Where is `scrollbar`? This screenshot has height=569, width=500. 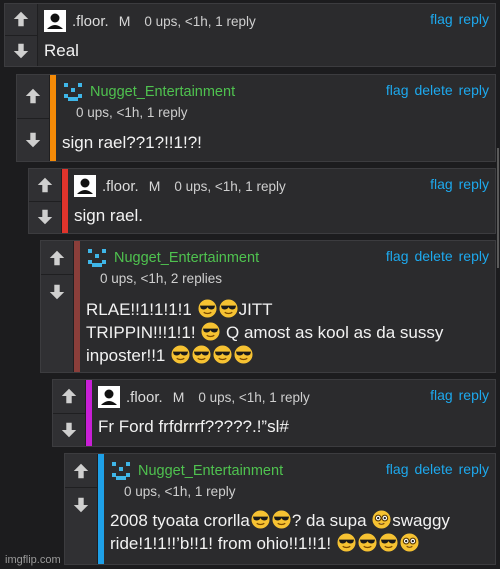 scrollbar is located at coordinates (498, 208).